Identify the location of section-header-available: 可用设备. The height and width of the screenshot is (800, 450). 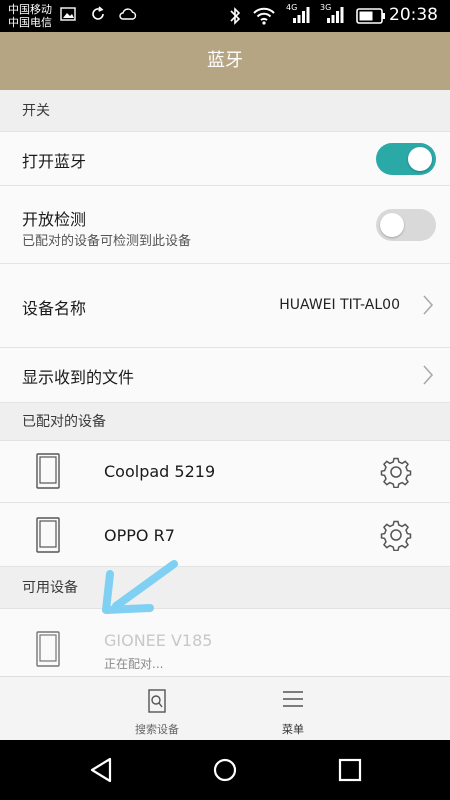
(225, 588).